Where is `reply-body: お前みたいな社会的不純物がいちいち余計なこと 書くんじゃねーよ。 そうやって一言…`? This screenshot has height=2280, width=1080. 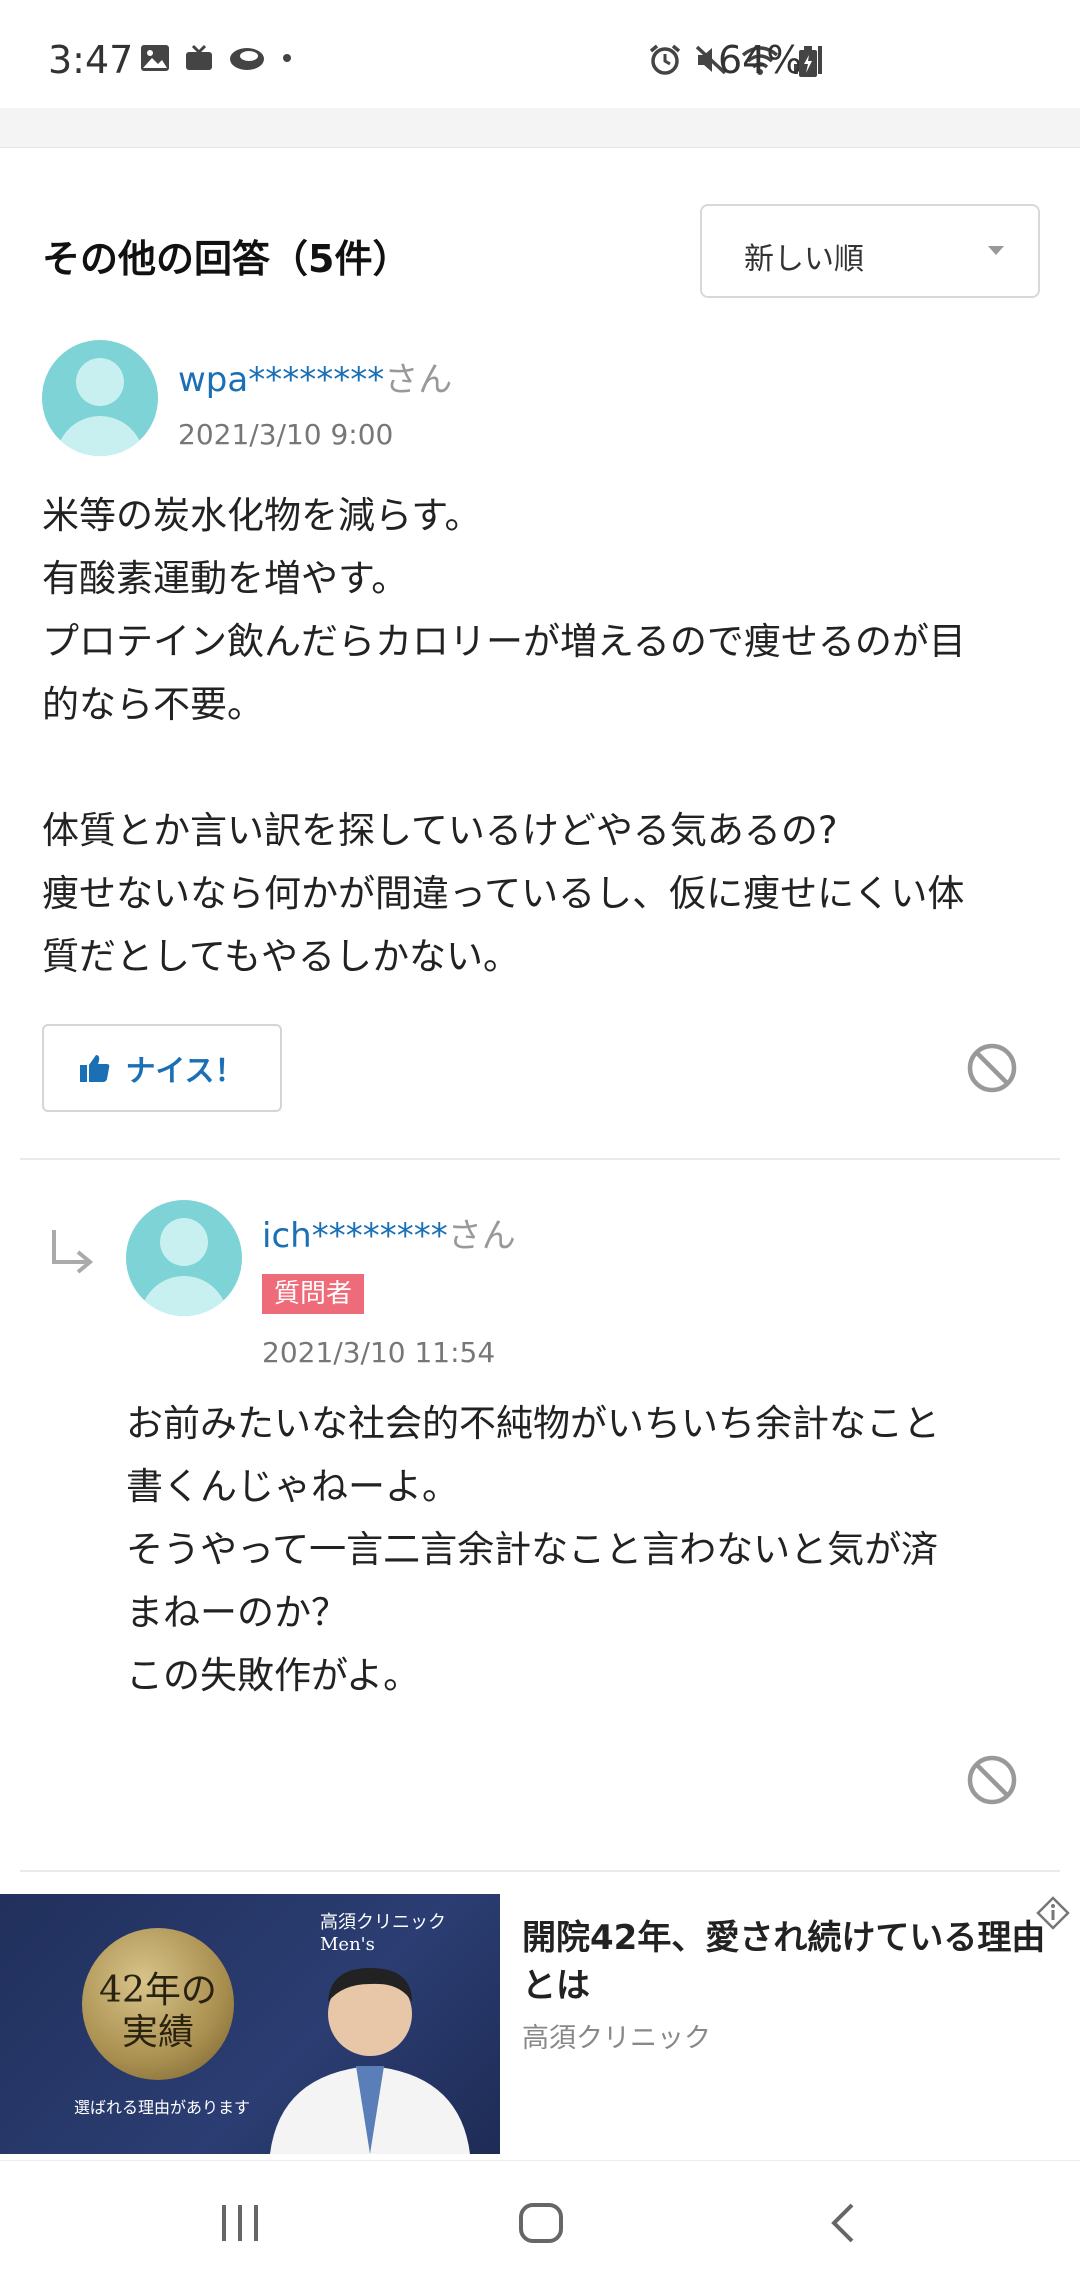
reply-body: お前みたいな社会的不純物がいちいち余計なこと 書くんじゃねーよ。 そうやって一言… is located at coordinates (533, 1549).